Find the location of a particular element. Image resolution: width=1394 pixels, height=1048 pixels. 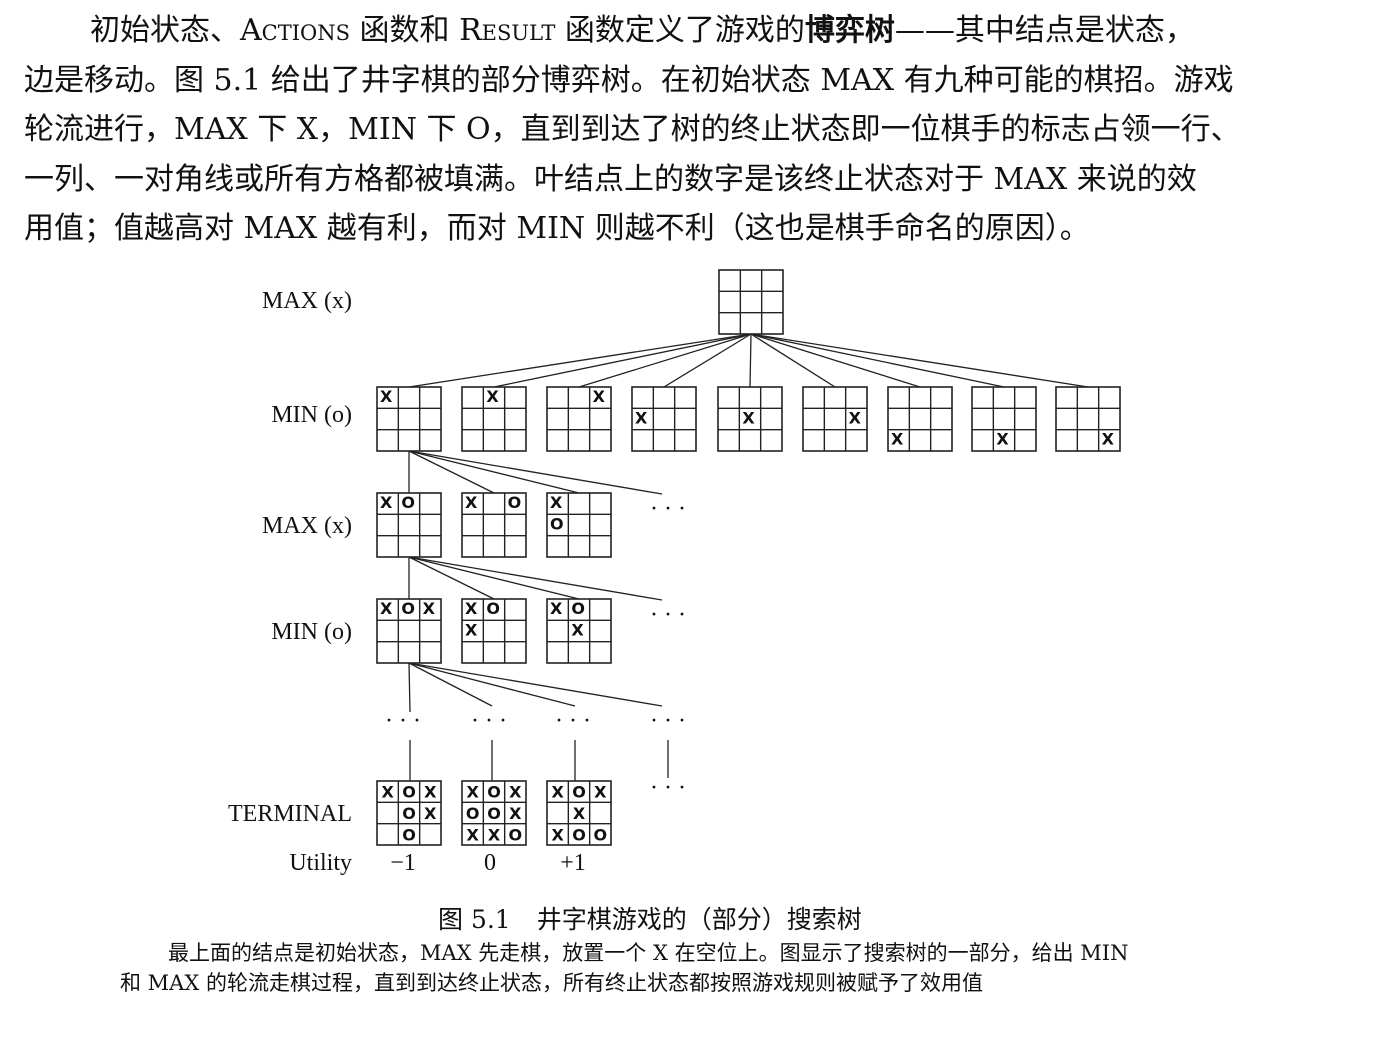

figure-number: 图 5.1 is located at coordinates (474, 919).